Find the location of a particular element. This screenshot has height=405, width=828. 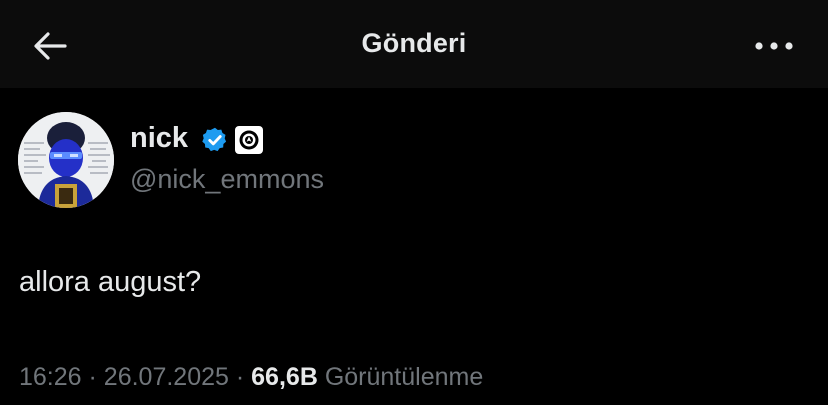

tweet-text: allora august? is located at coordinates (110, 282).